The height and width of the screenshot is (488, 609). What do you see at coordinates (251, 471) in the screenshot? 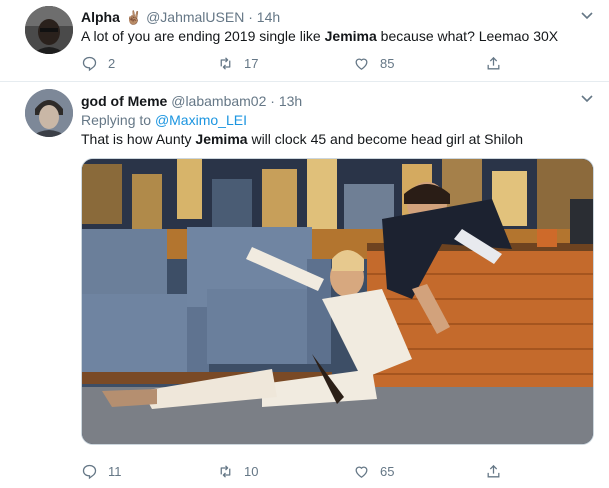
I see `retweet-count: 10` at bounding box center [251, 471].